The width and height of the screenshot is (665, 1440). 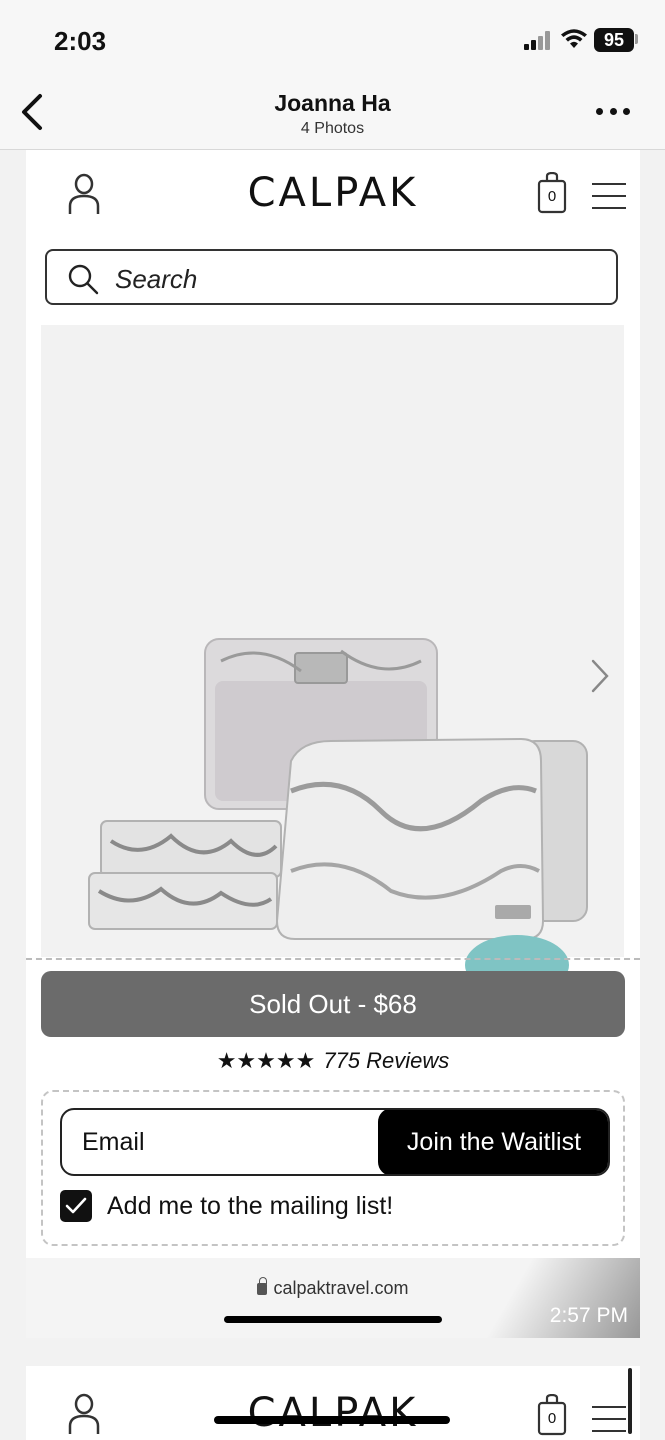 What do you see at coordinates (539, 40) in the screenshot?
I see `cellular-signal-icon` at bounding box center [539, 40].